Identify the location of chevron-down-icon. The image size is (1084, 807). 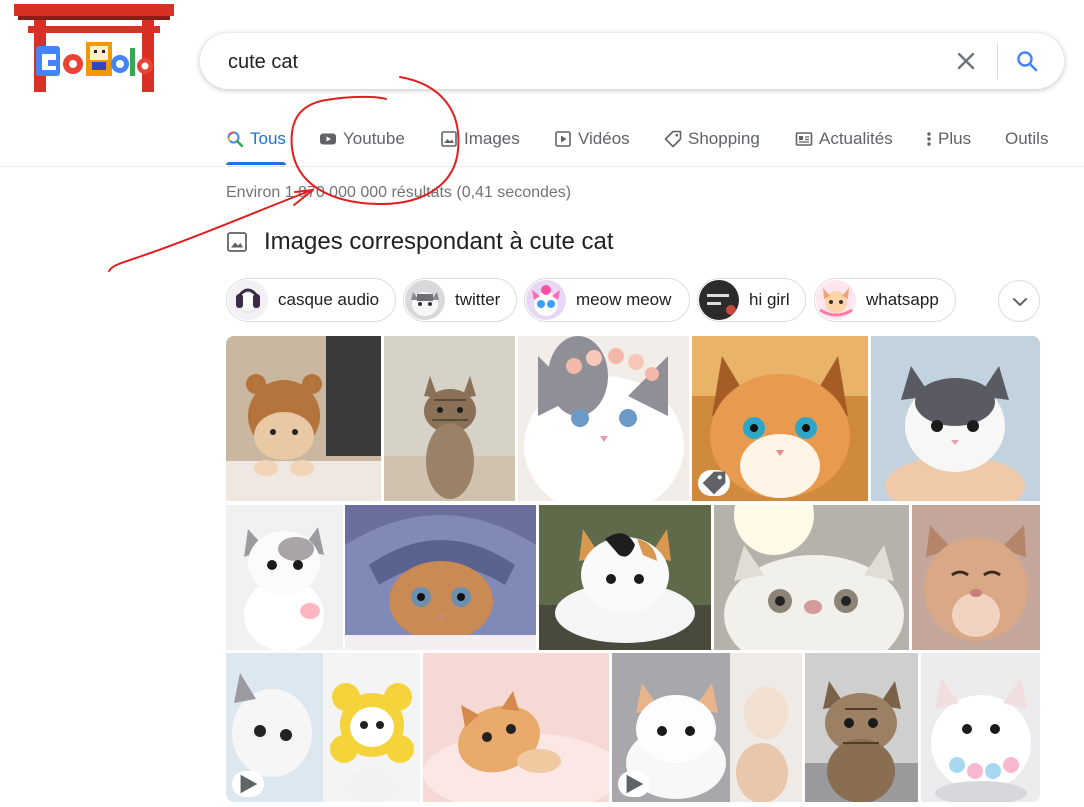
(1020, 302).